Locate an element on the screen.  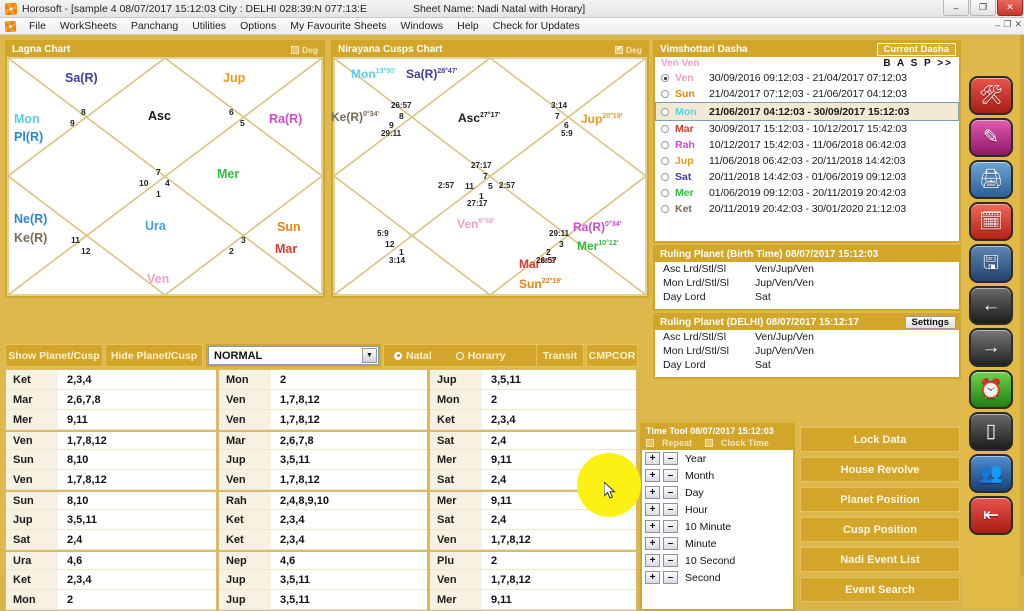
lock-data-button: Lock Data is located at coordinates (880, 439).